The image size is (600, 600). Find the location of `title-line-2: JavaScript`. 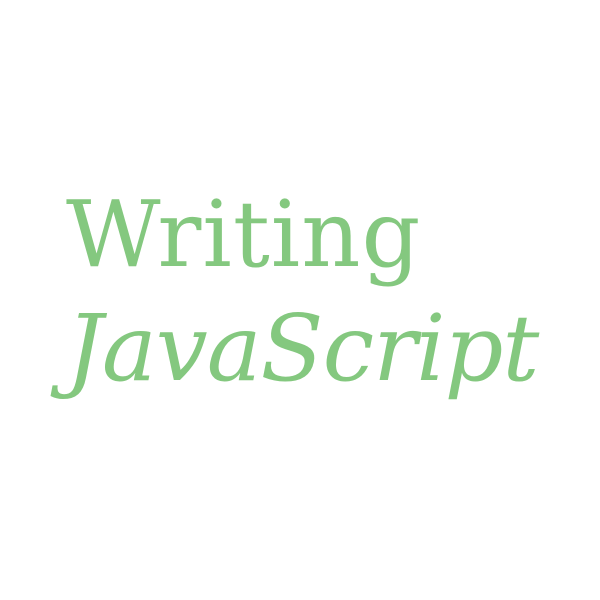

title-line-2: JavaScript is located at coordinates (302, 348).